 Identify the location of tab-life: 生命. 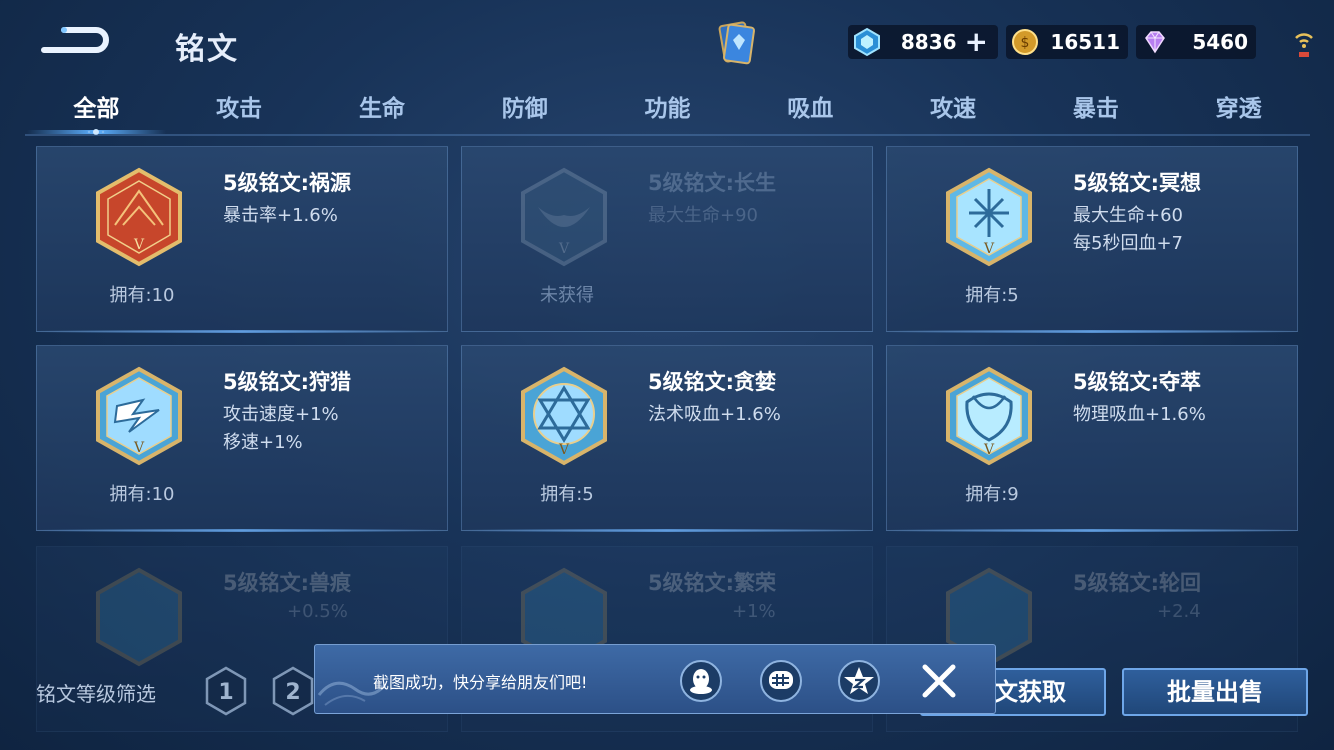
(382, 113).